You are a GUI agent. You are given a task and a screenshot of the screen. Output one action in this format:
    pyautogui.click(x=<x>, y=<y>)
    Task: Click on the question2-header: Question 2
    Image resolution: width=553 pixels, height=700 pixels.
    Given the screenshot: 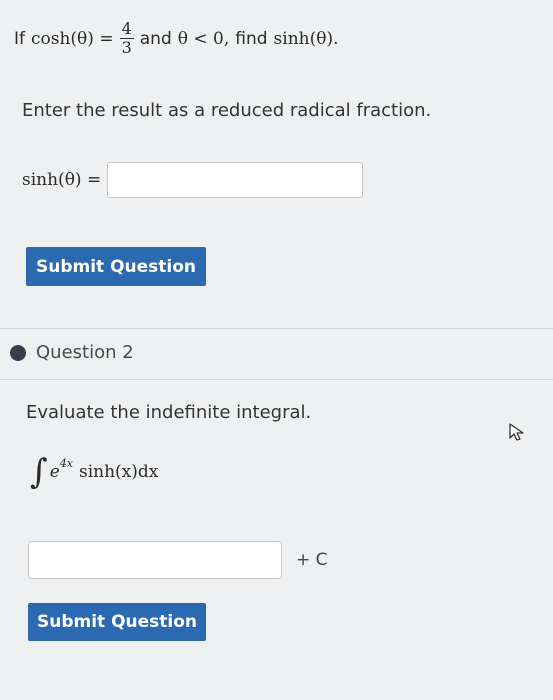 What is the action you would take?
    pyautogui.click(x=72, y=352)
    